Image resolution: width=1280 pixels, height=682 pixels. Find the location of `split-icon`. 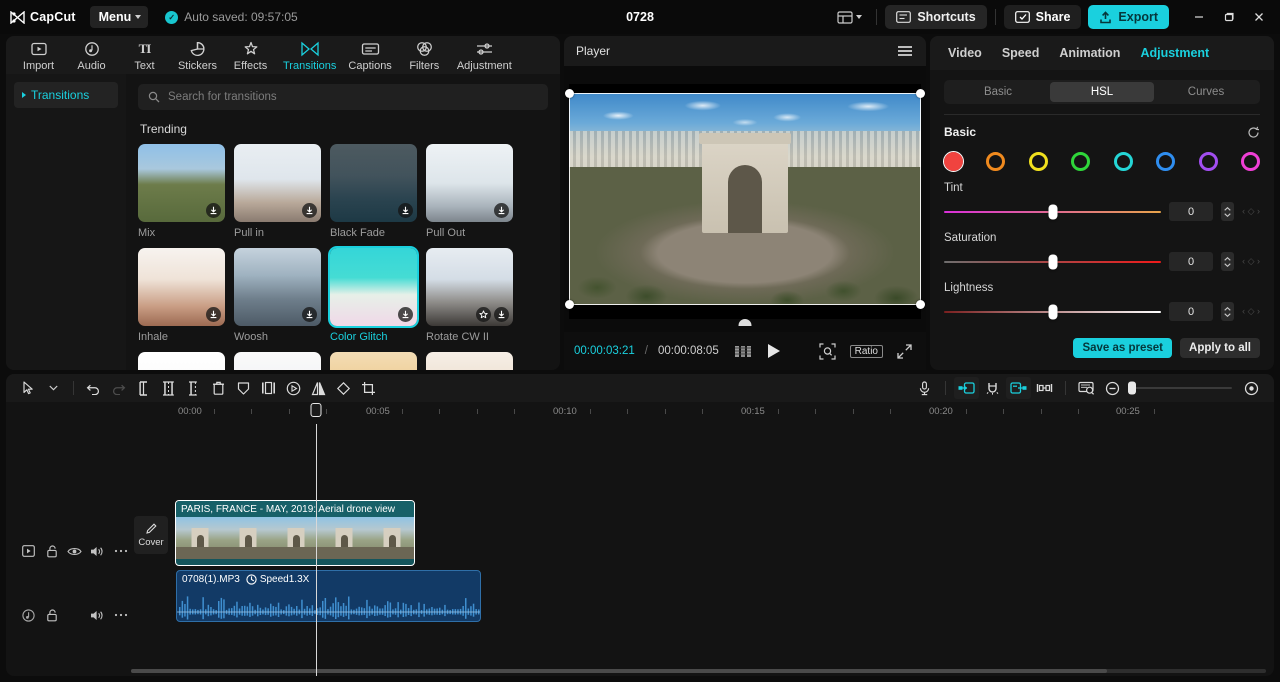

split-icon is located at coordinates (143, 388).